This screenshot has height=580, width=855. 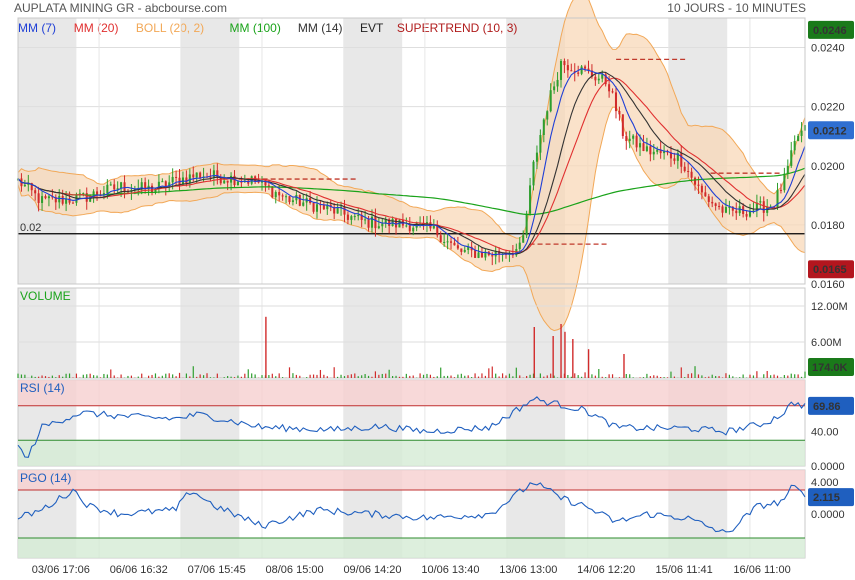 I want to click on legend-entry: SUPERTREND (10, 3), so click(x=457, y=28).